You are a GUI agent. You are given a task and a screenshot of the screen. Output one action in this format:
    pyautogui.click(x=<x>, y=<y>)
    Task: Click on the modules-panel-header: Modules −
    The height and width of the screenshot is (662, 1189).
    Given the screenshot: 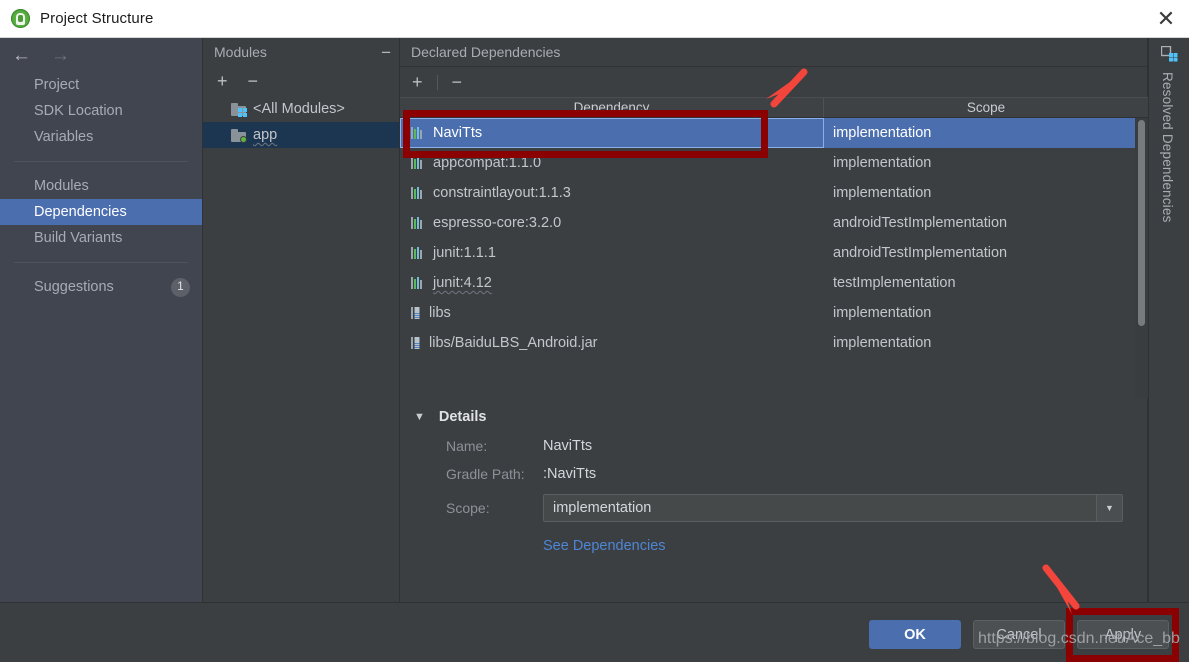 What is the action you would take?
    pyautogui.click(x=301, y=52)
    